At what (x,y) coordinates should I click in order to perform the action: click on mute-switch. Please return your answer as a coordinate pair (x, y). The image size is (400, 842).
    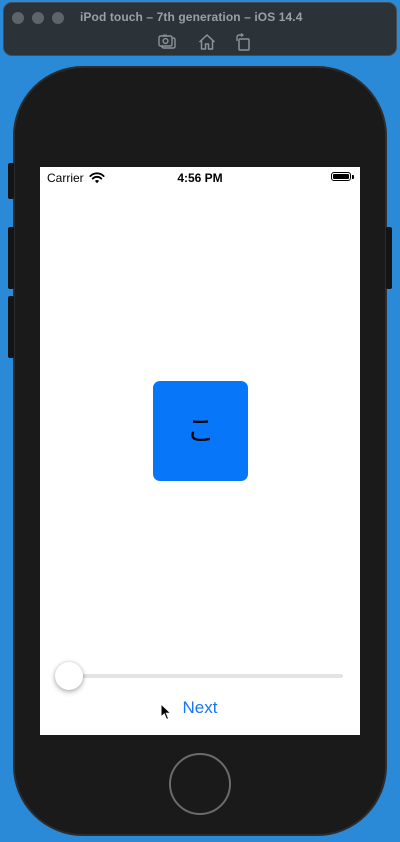
    Looking at the image, I should click on (11, 181).